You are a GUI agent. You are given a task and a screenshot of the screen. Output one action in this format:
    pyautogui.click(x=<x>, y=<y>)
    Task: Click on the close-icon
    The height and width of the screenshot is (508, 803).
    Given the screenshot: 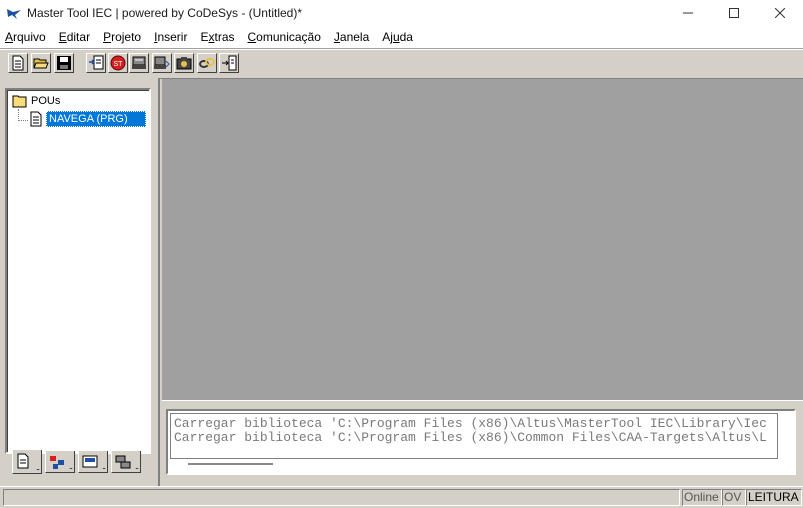 What is the action you would take?
    pyautogui.click(x=780, y=12)
    